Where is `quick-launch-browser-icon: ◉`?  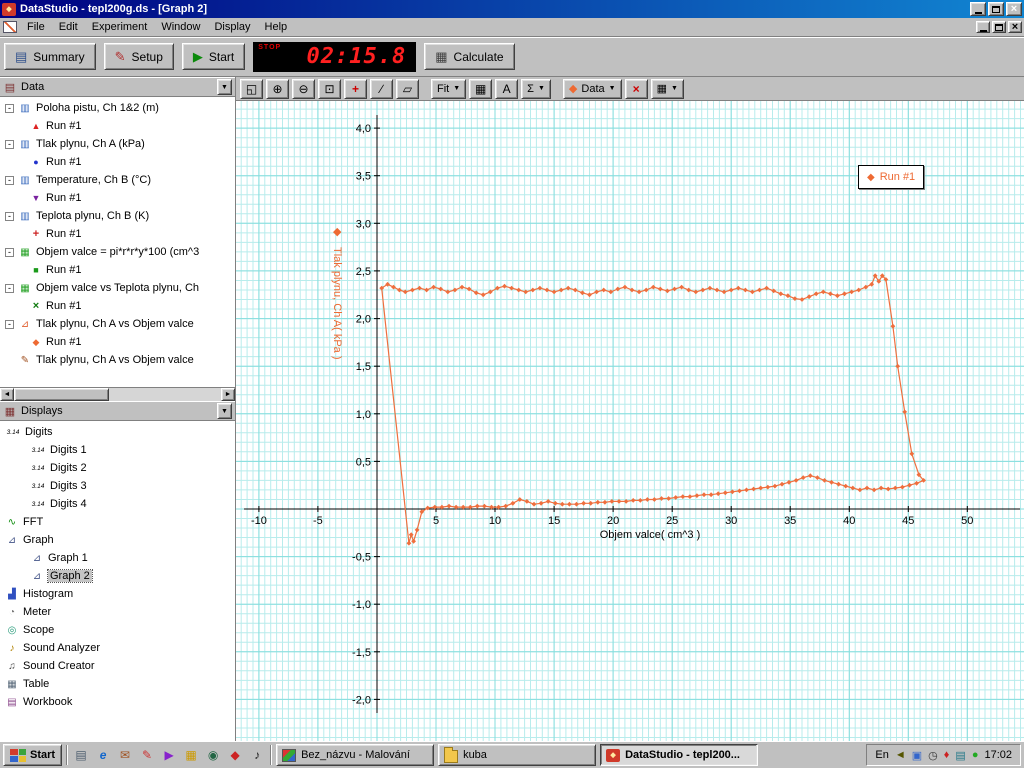
quick-launch-browser-icon: ◉ is located at coordinates (213, 755).